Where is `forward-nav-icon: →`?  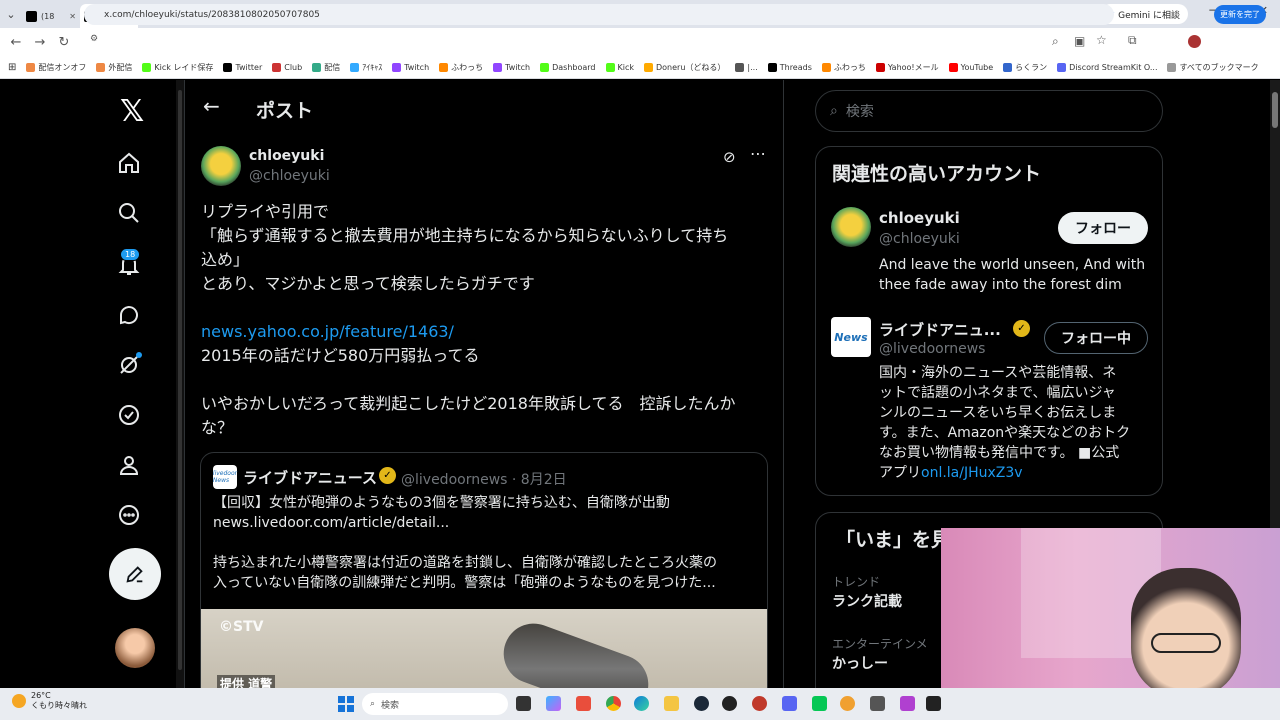 forward-nav-icon: → is located at coordinates (40, 42).